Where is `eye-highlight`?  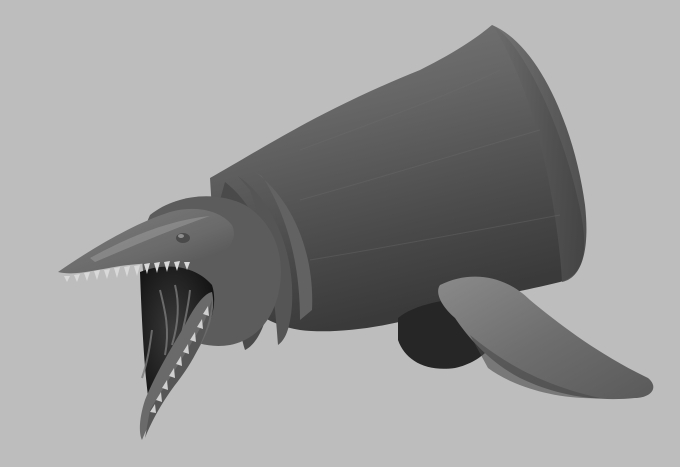 eye-highlight is located at coordinates (181, 236).